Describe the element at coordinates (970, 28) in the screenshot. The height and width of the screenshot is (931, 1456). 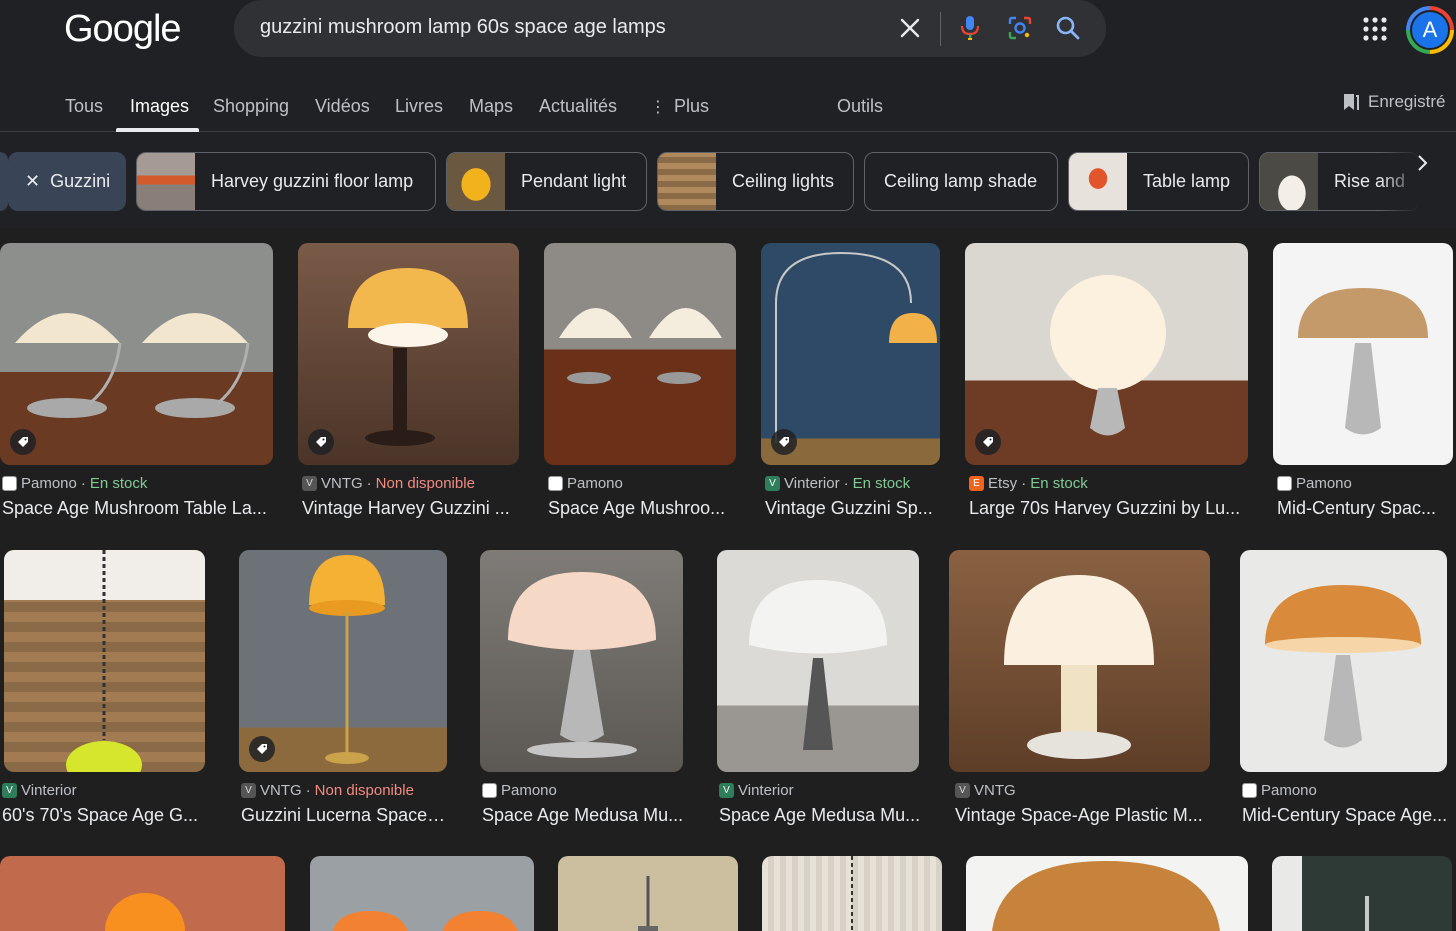
I see `microphone-icon` at that location.